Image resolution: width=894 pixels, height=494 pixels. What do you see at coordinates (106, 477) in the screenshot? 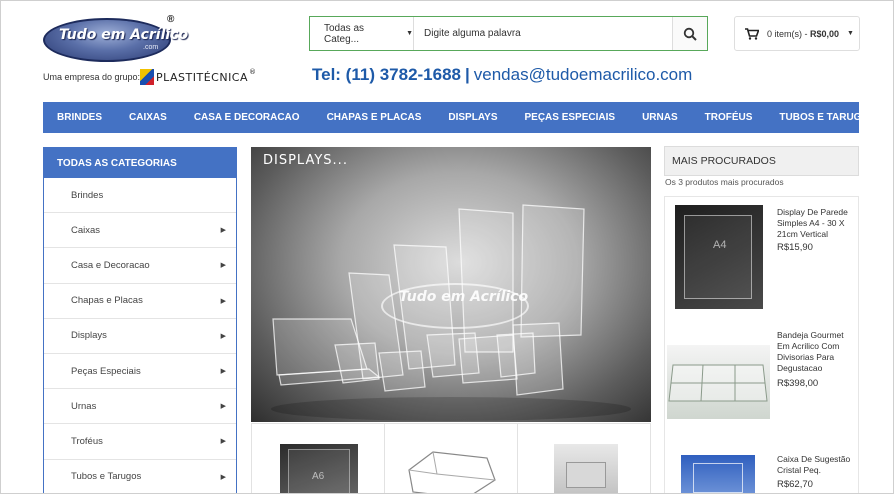
I see `sidebar-item-label: Tubos e Tarugos` at bounding box center [106, 477].